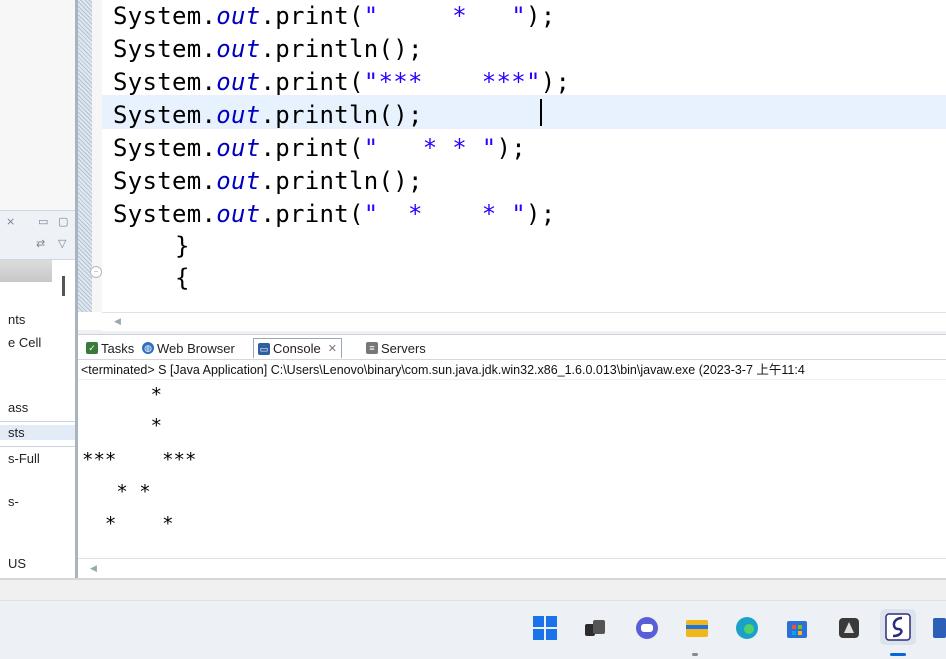 The image size is (946, 659). I want to click on code-line: System.out.print("*** ***");, so click(341, 82).